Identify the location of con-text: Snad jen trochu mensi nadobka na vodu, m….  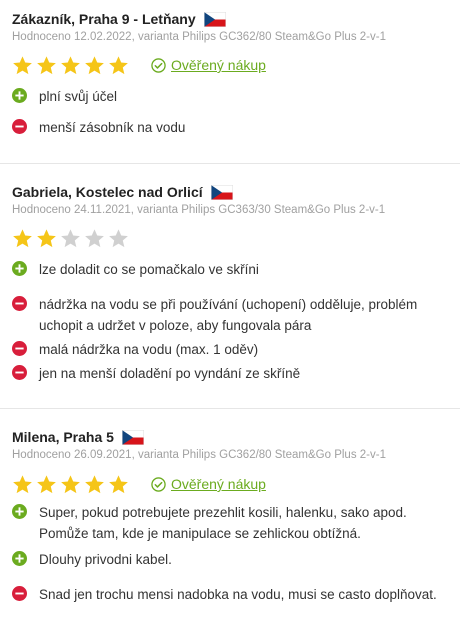
(238, 594).